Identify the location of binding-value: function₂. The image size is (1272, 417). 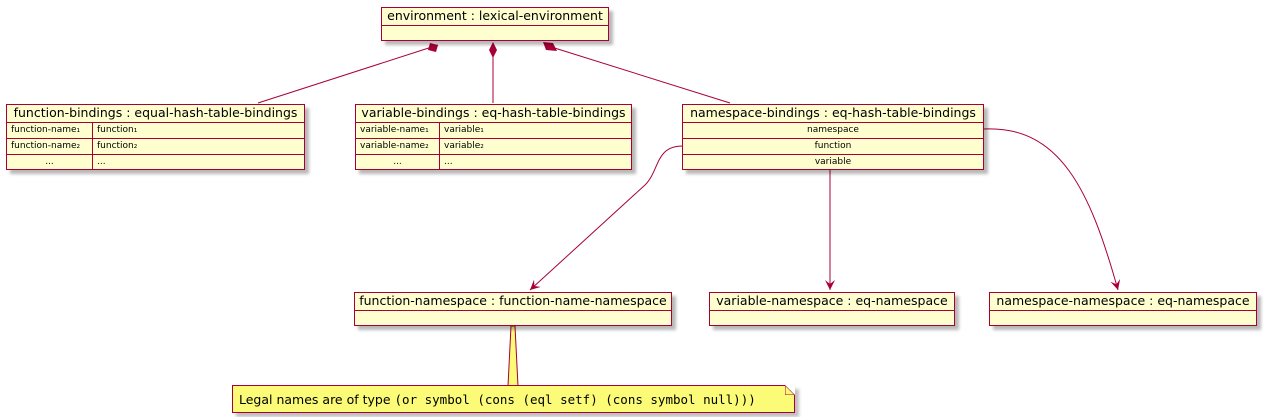
(117, 146).